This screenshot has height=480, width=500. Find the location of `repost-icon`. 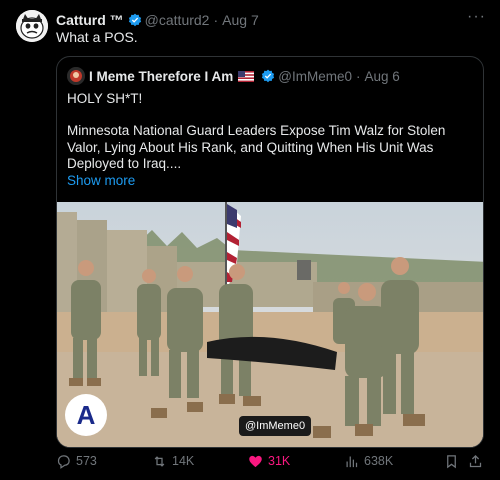

repost-icon is located at coordinates (159, 461).